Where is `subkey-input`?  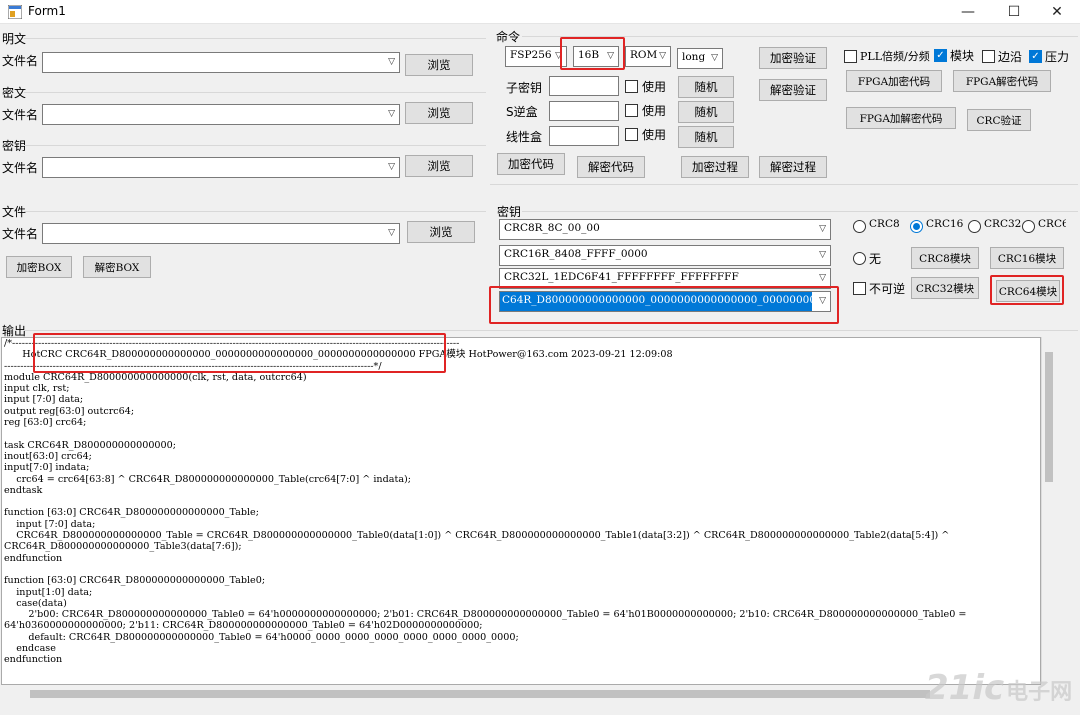 subkey-input is located at coordinates (584, 86).